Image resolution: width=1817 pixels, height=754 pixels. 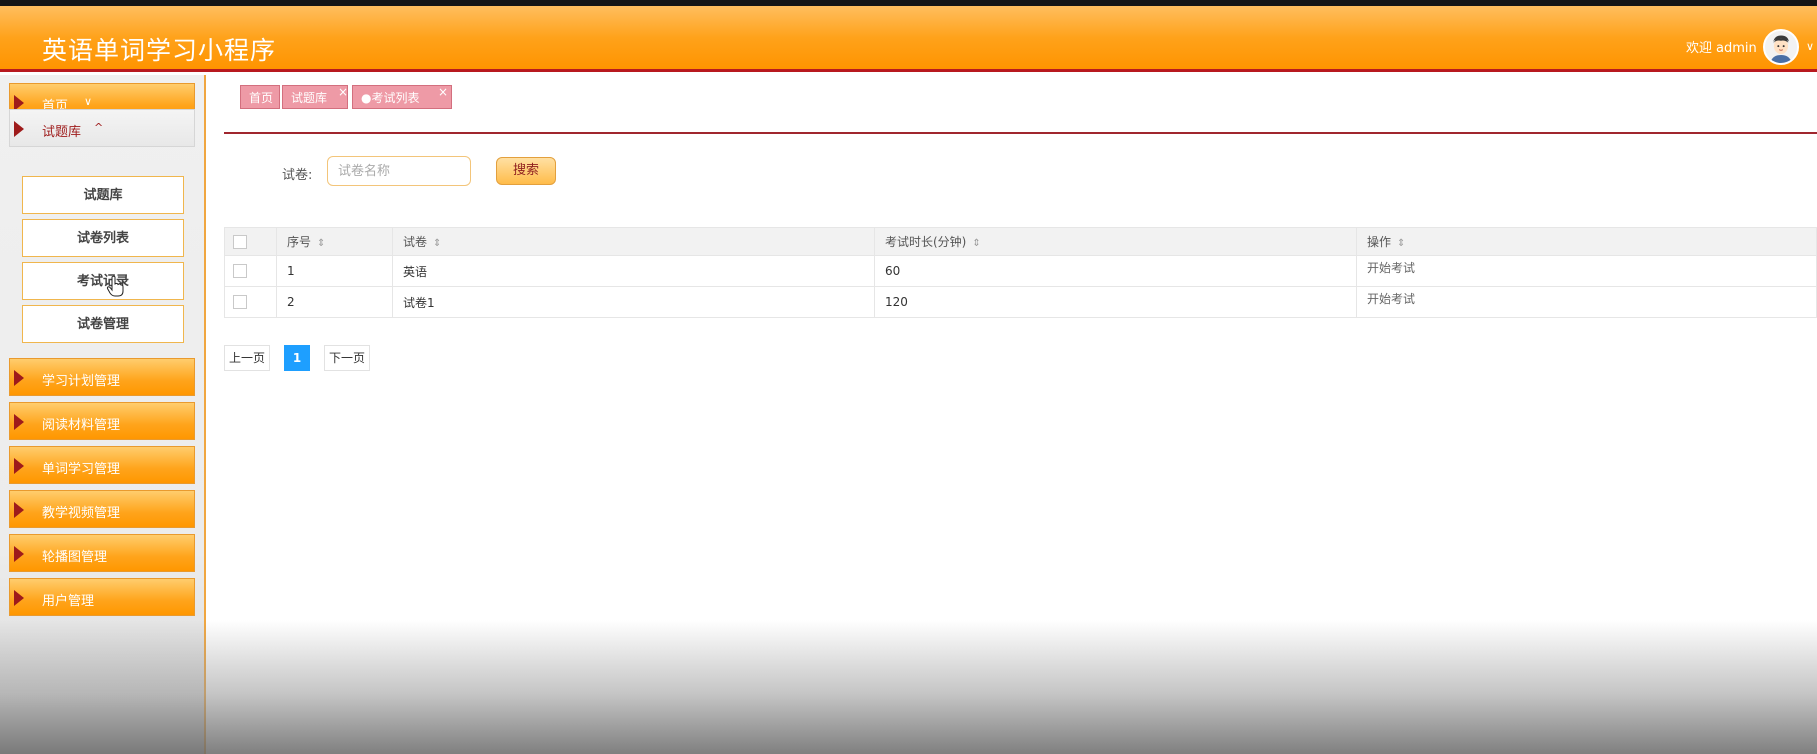 I want to click on sidebar-item-question-bank: 试题库 ^, so click(x=102, y=128).